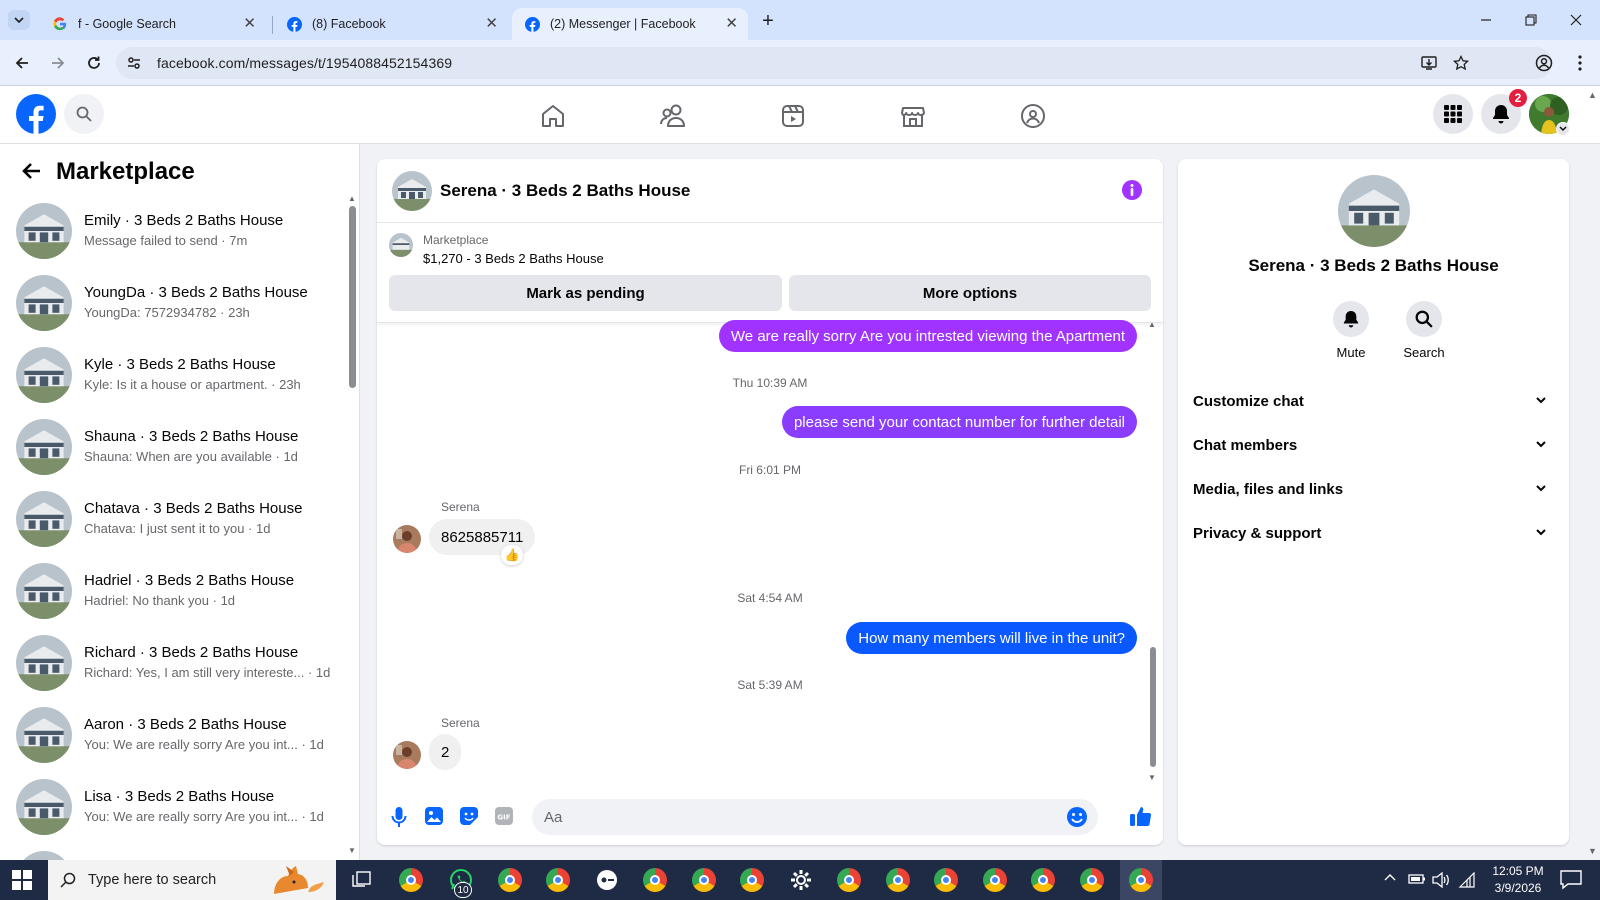 The width and height of the screenshot is (1600, 900). I want to click on section-customize-chat: Customize chat, so click(1374, 401).